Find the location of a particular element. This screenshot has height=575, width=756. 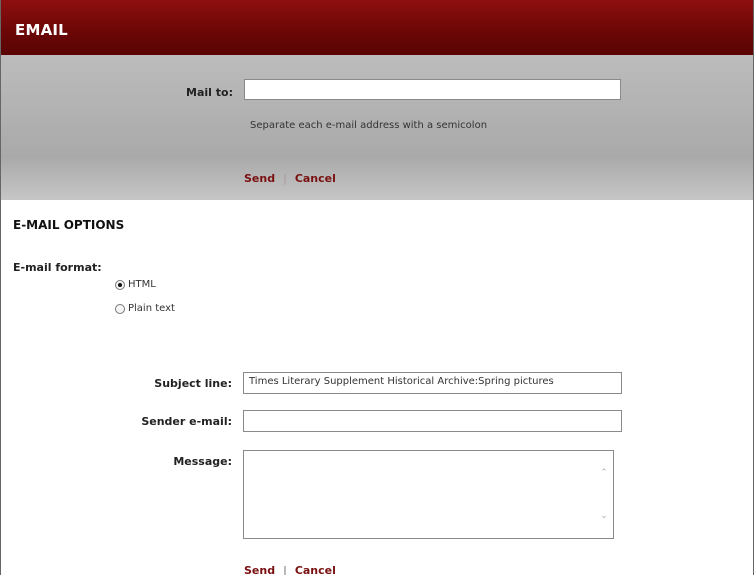

bottom-actions: Send | Cancel is located at coordinates (290, 569).